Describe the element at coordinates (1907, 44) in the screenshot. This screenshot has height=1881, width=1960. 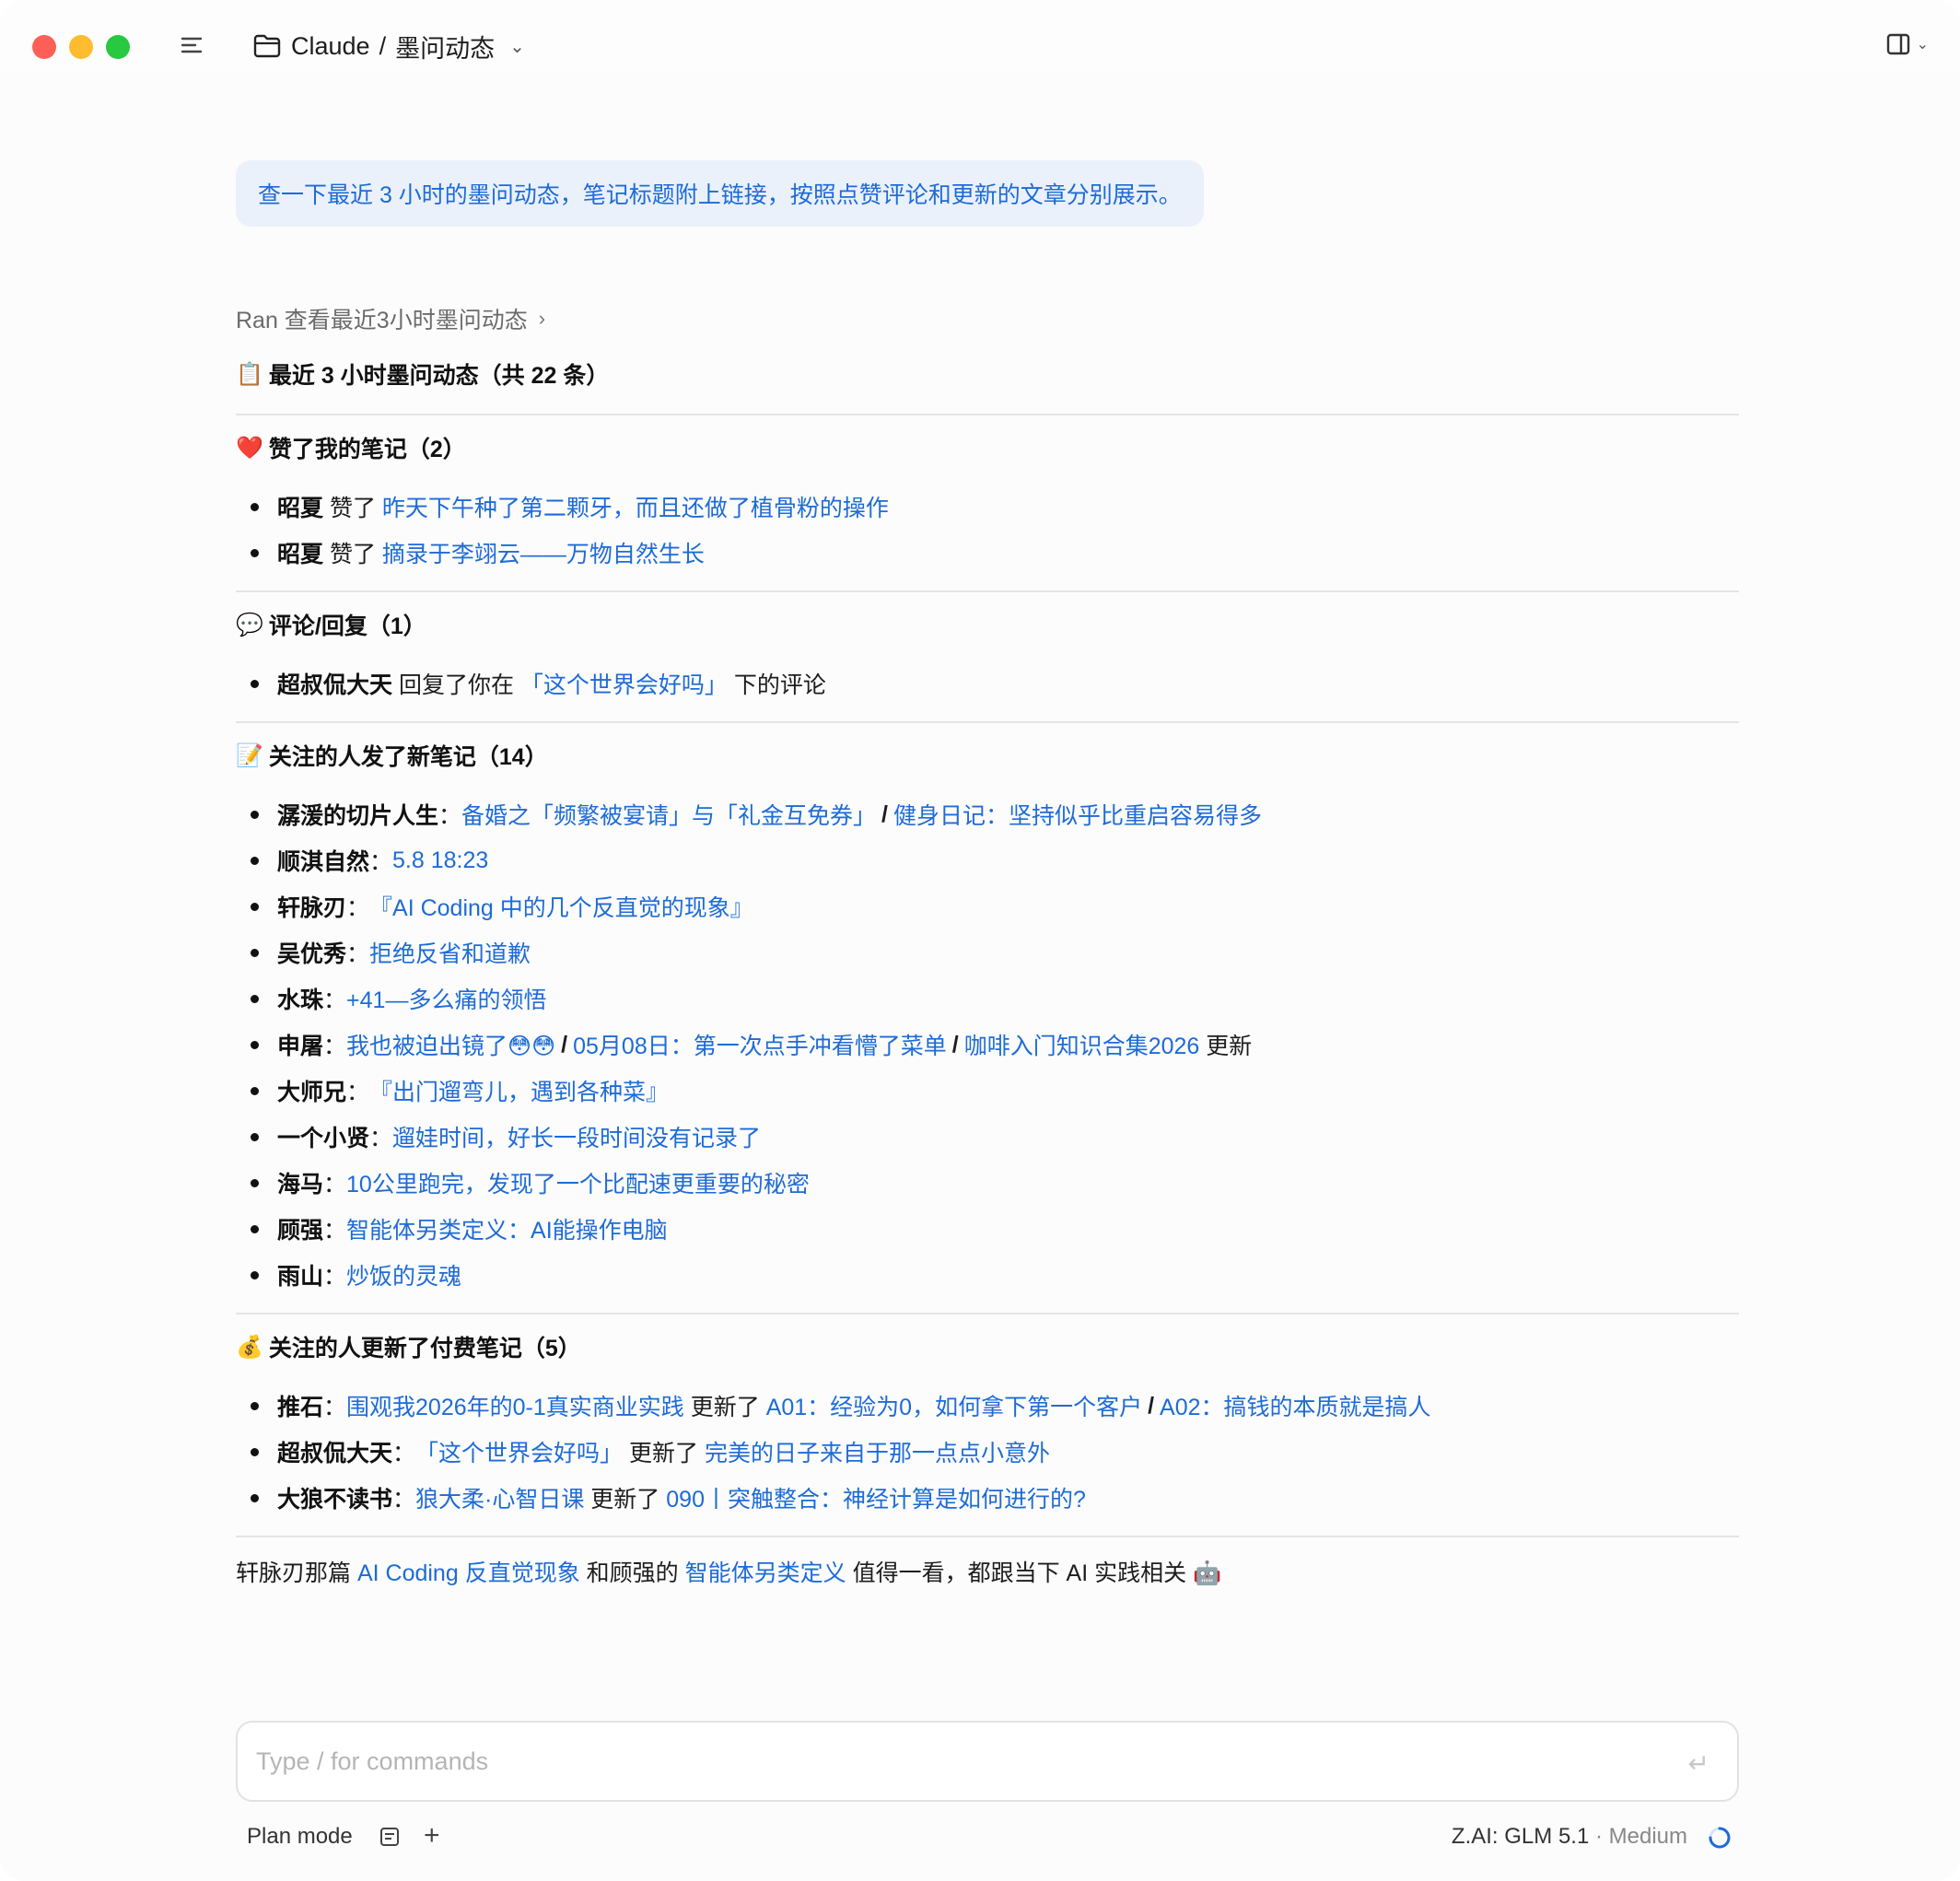
I see `panel-toggle-button: ⌄` at that location.